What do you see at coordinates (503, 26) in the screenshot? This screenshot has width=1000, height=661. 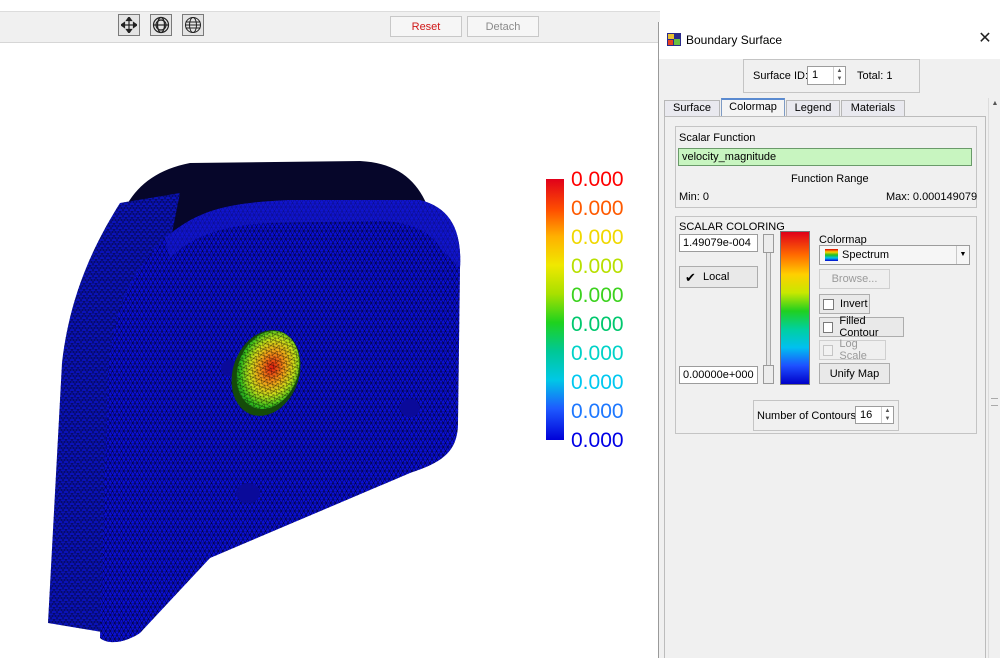 I see `detach-button: Detach` at bounding box center [503, 26].